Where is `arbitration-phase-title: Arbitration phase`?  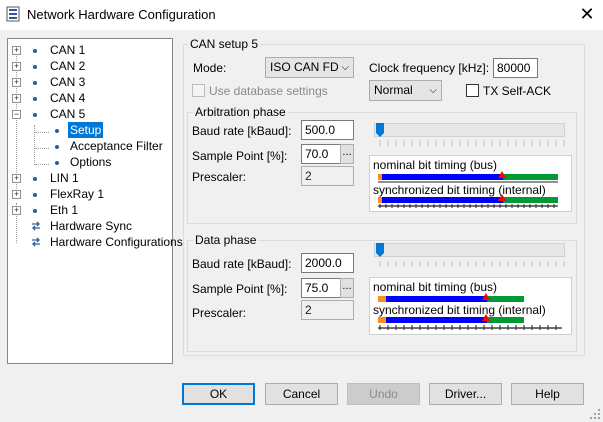
arbitration-phase-title: Arbitration phase is located at coordinates (240, 112).